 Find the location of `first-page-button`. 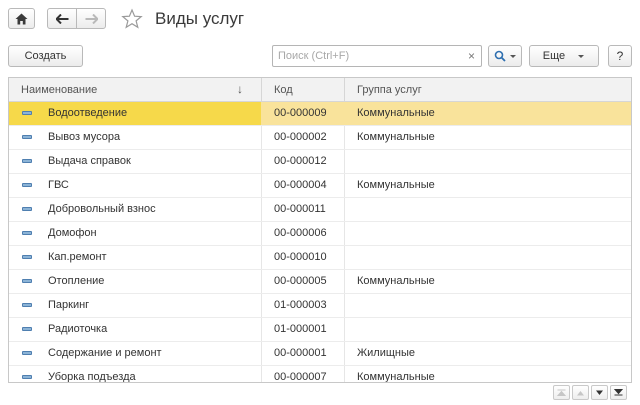

first-page-button is located at coordinates (561, 392).